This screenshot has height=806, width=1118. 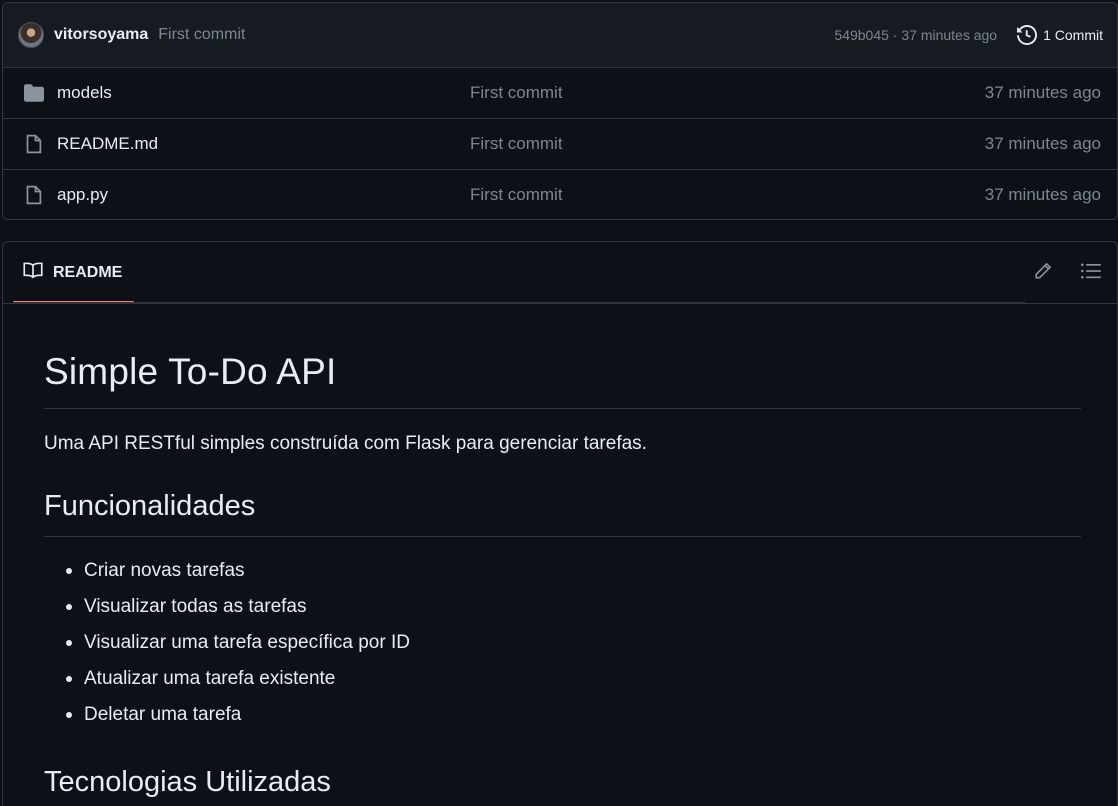 What do you see at coordinates (34, 93) in the screenshot?
I see `folder-icon` at bounding box center [34, 93].